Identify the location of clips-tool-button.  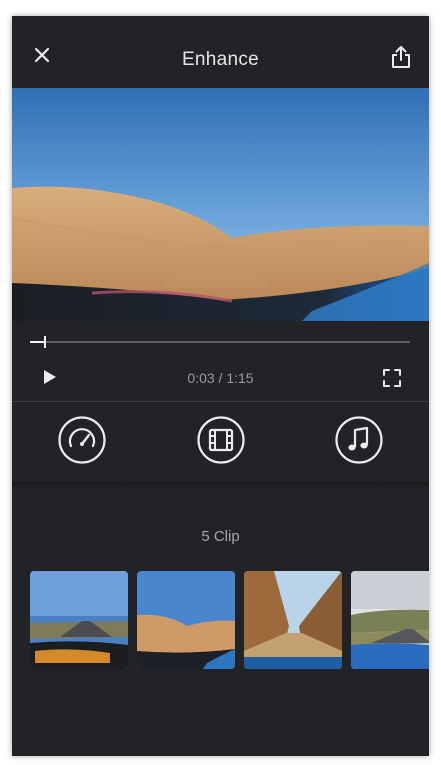
(221, 440).